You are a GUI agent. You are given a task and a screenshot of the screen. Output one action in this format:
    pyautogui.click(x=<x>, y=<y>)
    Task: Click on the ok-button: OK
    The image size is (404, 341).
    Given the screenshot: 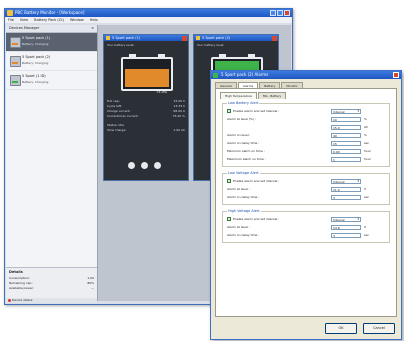 What is the action you would take?
    pyautogui.click(x=341, y=328)
    